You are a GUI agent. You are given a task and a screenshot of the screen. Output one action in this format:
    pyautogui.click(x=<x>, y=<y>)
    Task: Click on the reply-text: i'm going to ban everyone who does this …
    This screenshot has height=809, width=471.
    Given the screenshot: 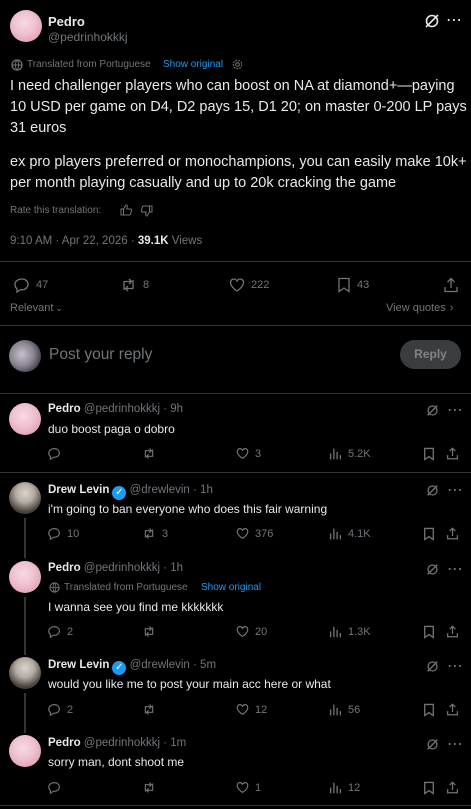 What is the action you would take?
    pyautogui.click(x=188, y=509)
    